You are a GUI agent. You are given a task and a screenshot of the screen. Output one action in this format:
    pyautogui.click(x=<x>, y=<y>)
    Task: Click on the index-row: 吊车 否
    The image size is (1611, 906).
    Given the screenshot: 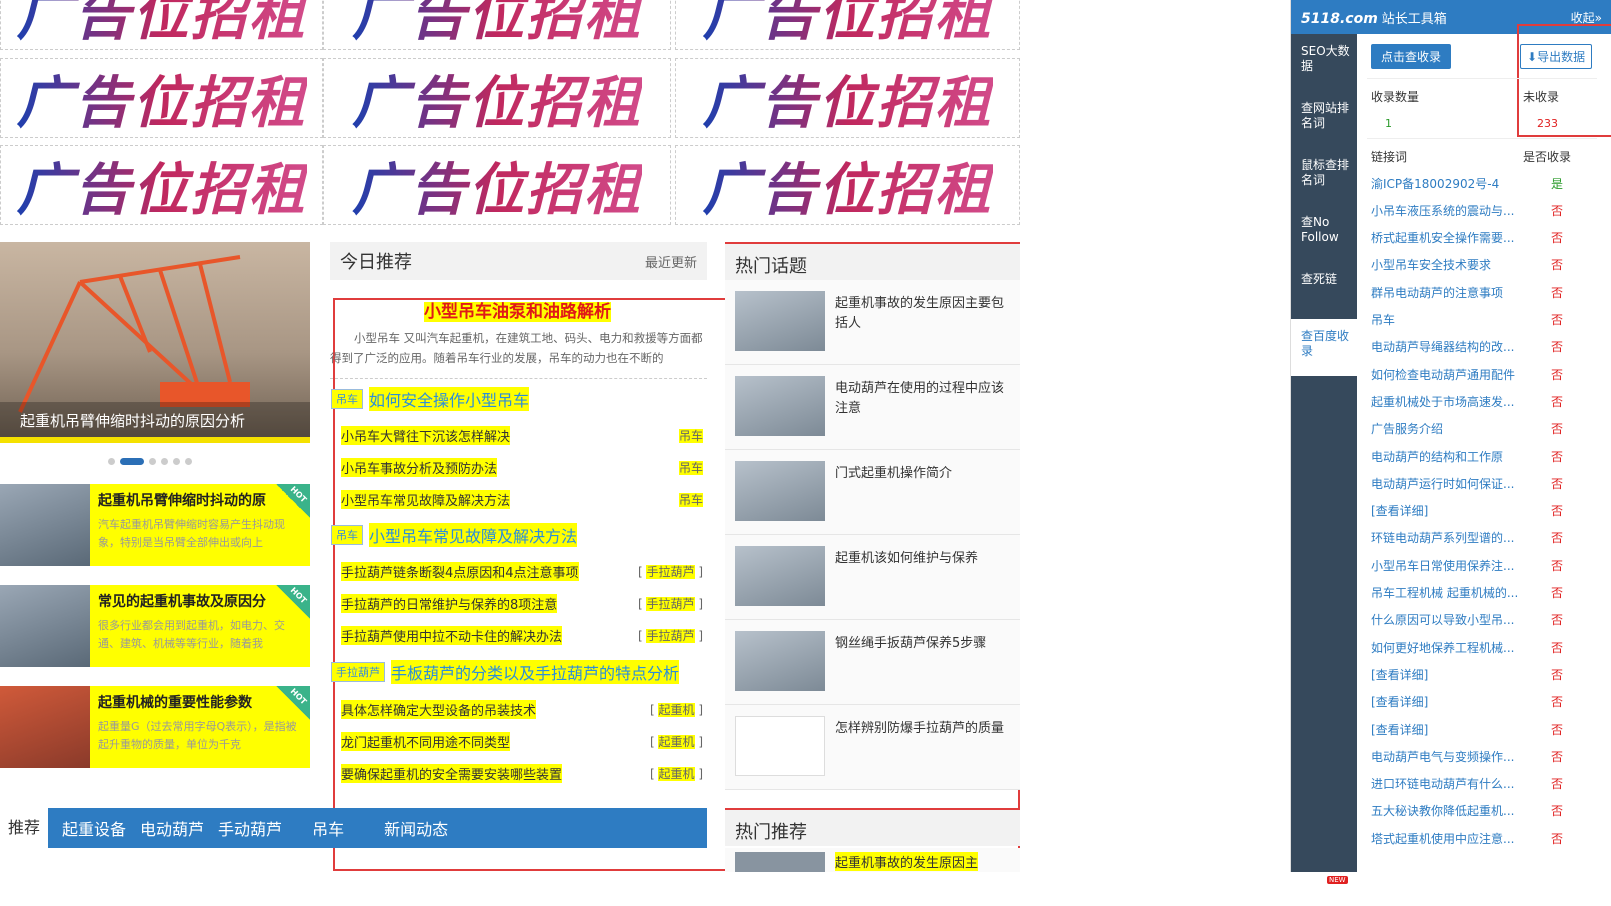 What is the action you would take?
    pyautogui.click(x=1483, y=320)
    